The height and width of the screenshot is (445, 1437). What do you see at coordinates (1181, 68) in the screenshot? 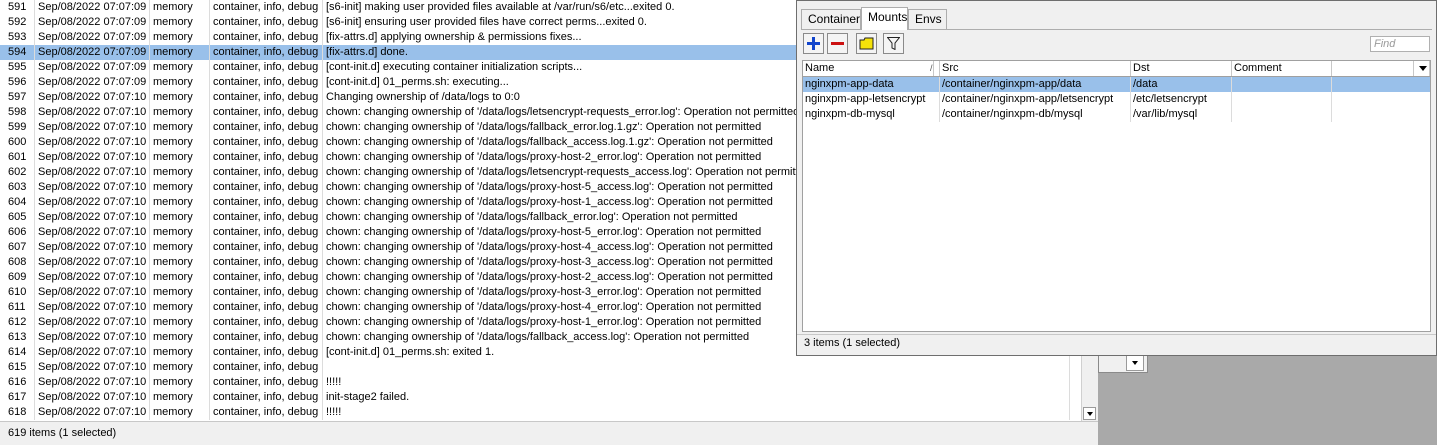
I see `column-header-dst: Dst` at bounding box center [1181, 68].